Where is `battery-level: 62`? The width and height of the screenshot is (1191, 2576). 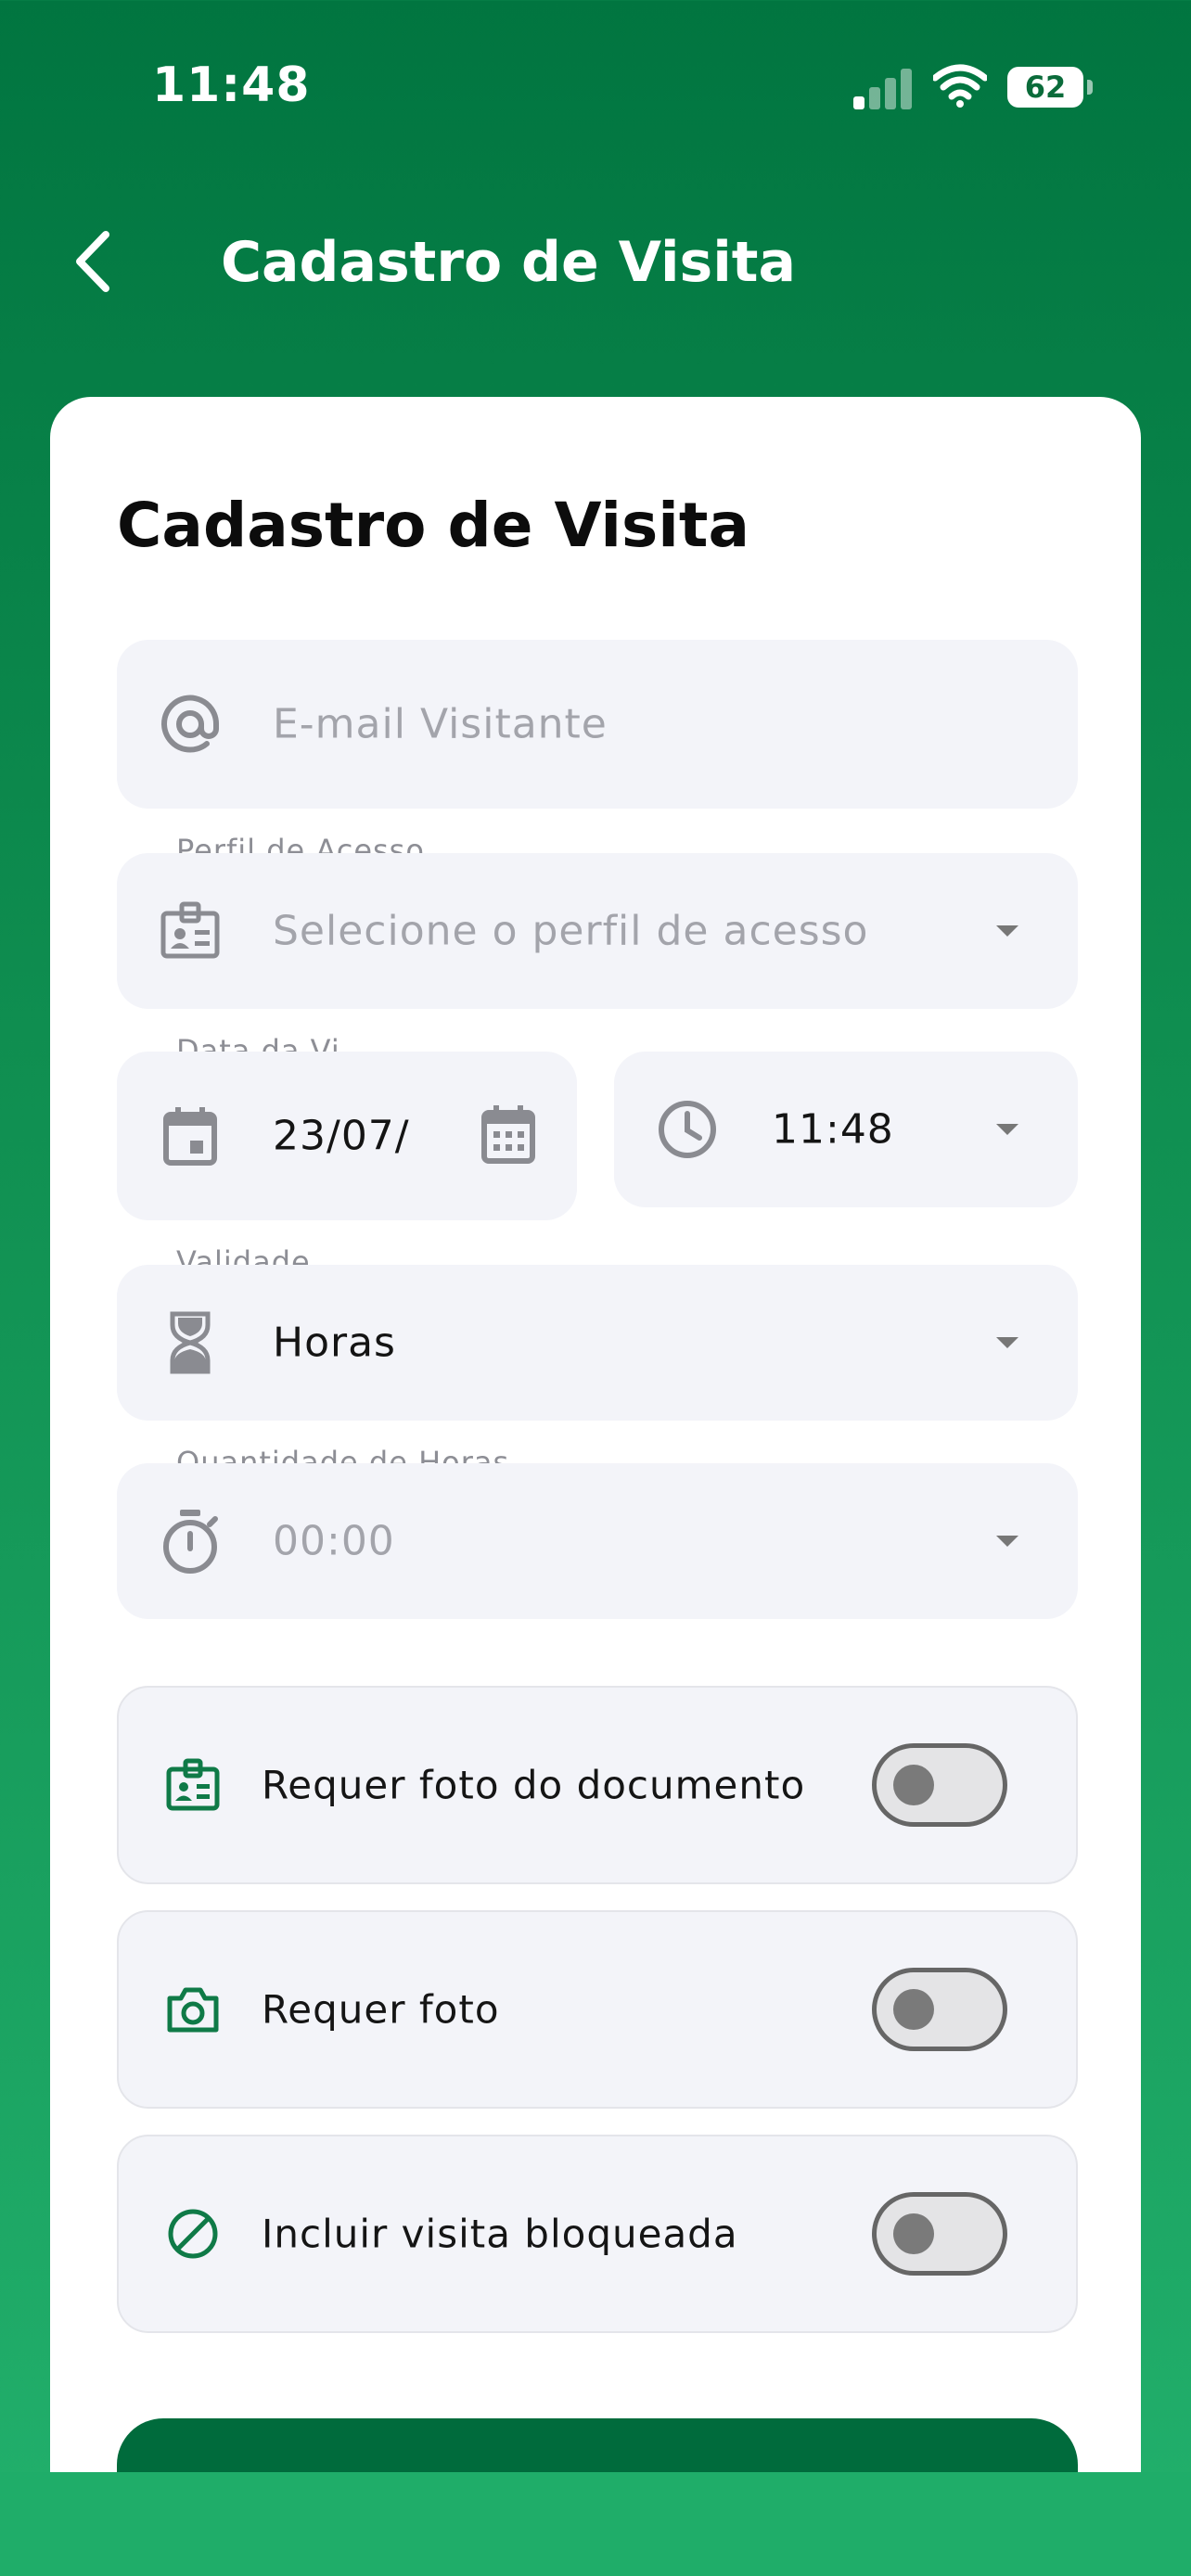 battery-level: 62 is located at coordinates (1045, 87).